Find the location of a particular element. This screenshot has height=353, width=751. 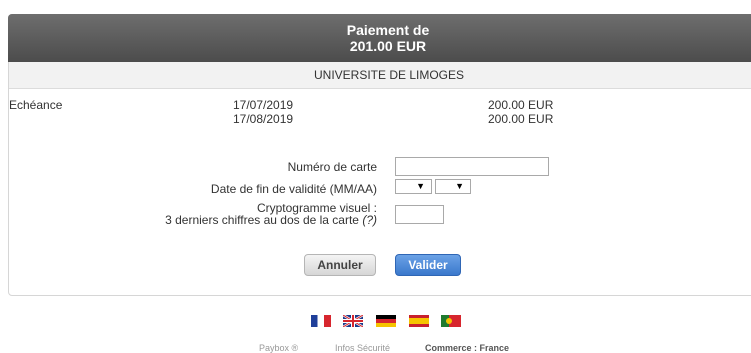

payment-title: Paiement de is located at coordinates (388, 30).